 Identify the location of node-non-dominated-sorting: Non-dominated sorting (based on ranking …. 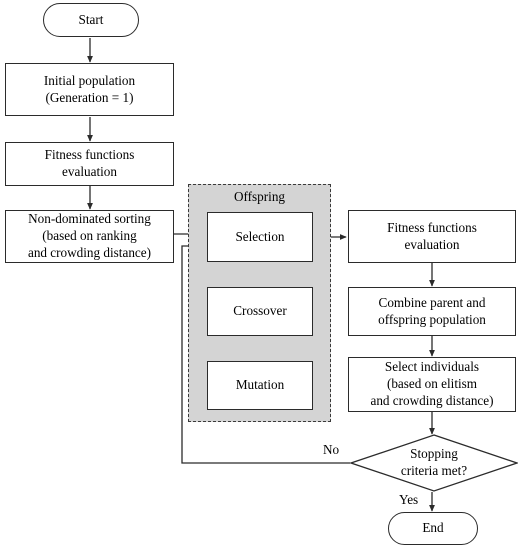
(89, 236).